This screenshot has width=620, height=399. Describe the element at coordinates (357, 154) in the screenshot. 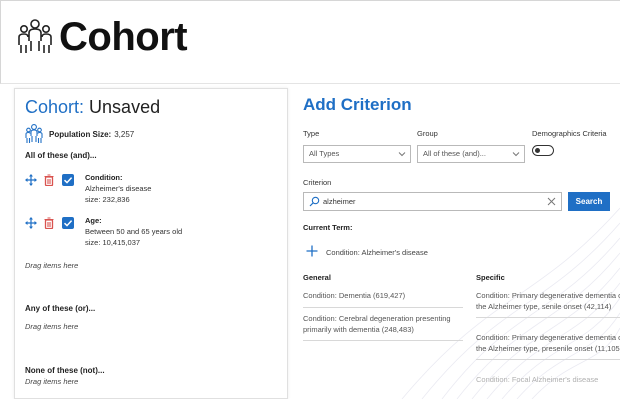

I see `type-select: All Types` at that location.